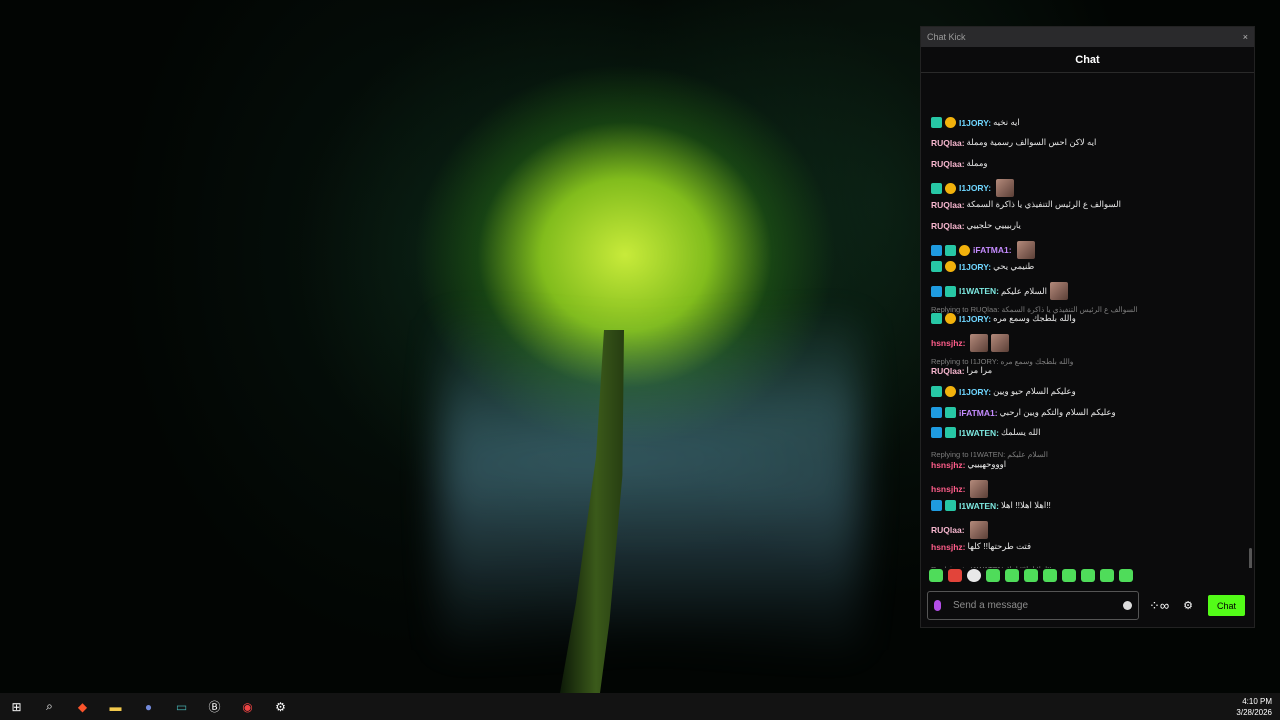 This screenshot has width=1280, height=720. I want to click on message-text: وعليكم السلام حيو ويين, so click(1034, 391).